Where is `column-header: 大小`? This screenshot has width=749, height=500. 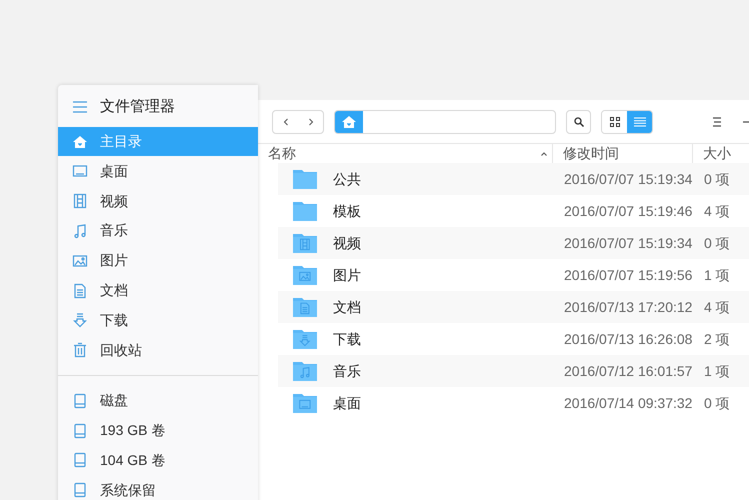
column-header: 大小 is located at coordinates (721, 153).